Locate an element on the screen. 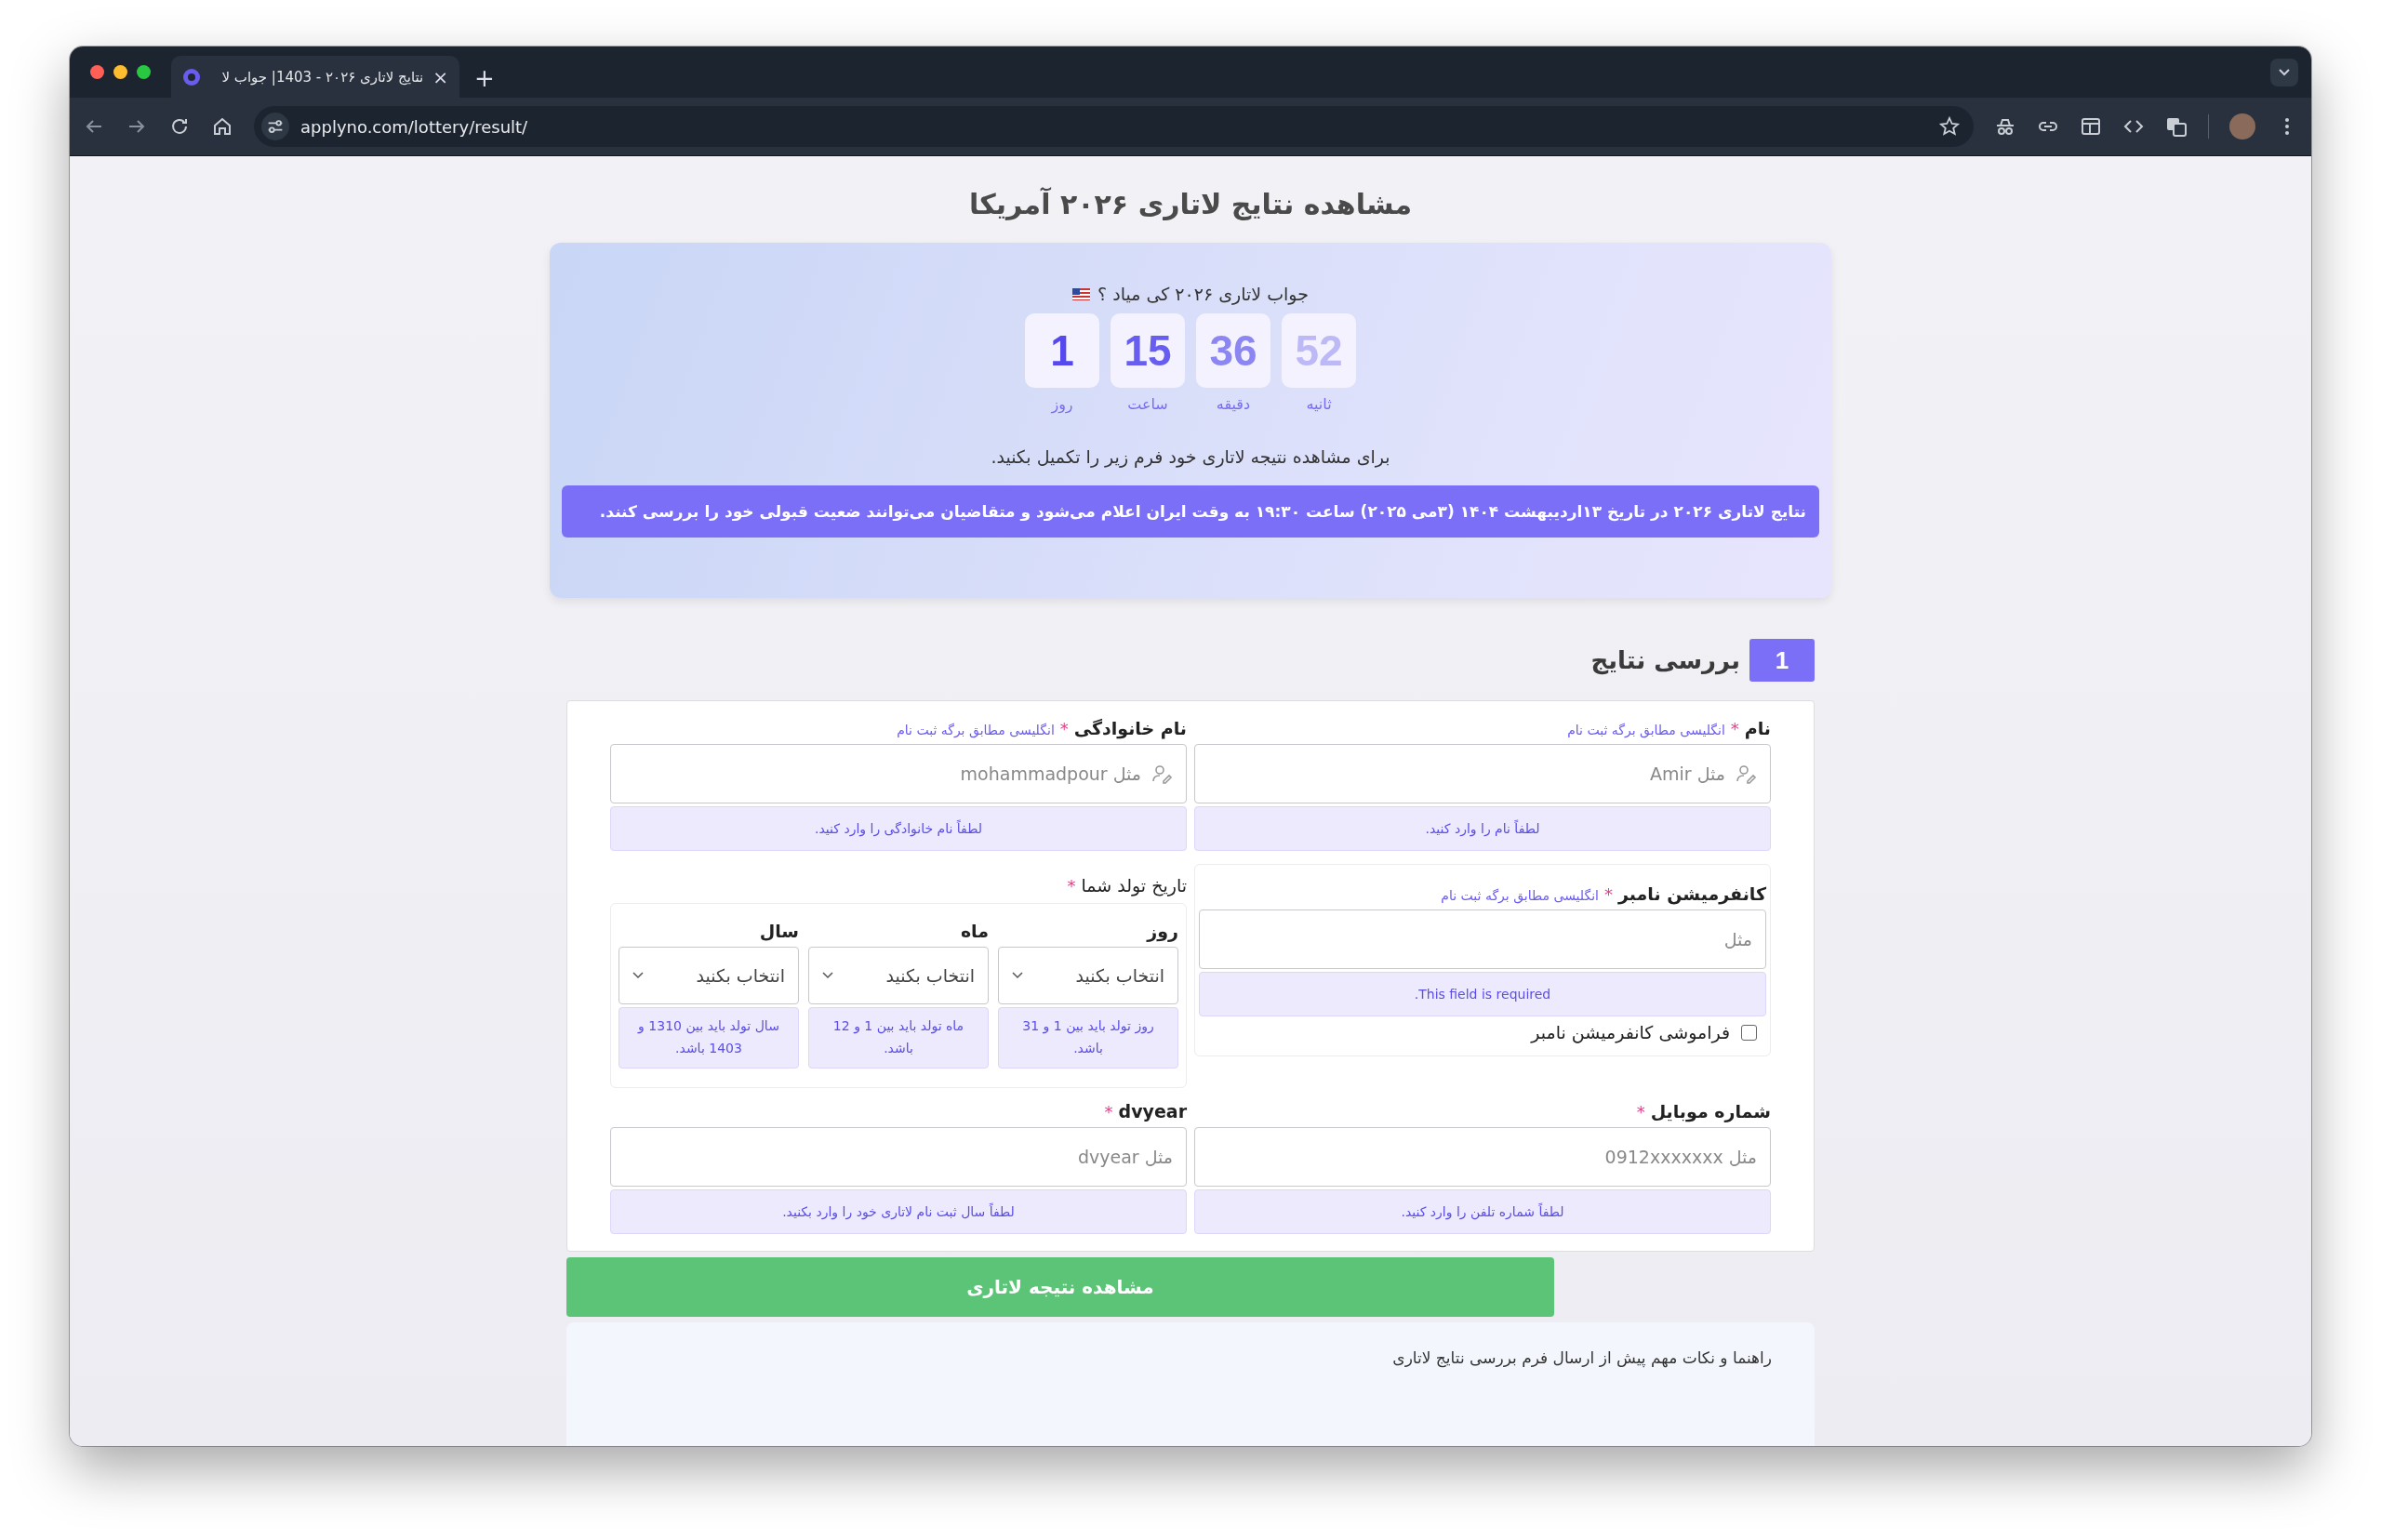 The height and width of the screenshot is (1540, 2381). favicon-icon is located at coordinates (191, 76).